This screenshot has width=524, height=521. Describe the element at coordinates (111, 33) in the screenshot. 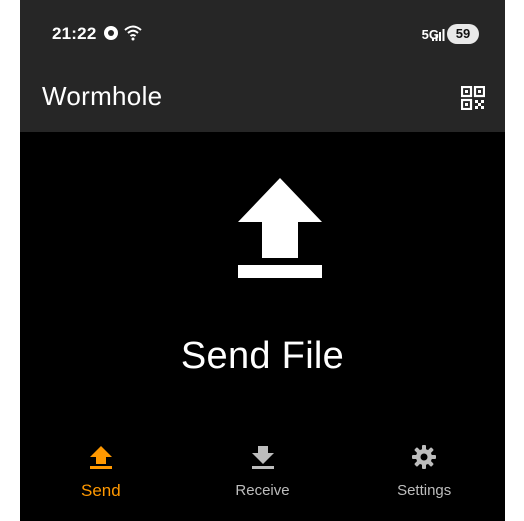

I see `notification-icon` at that location.